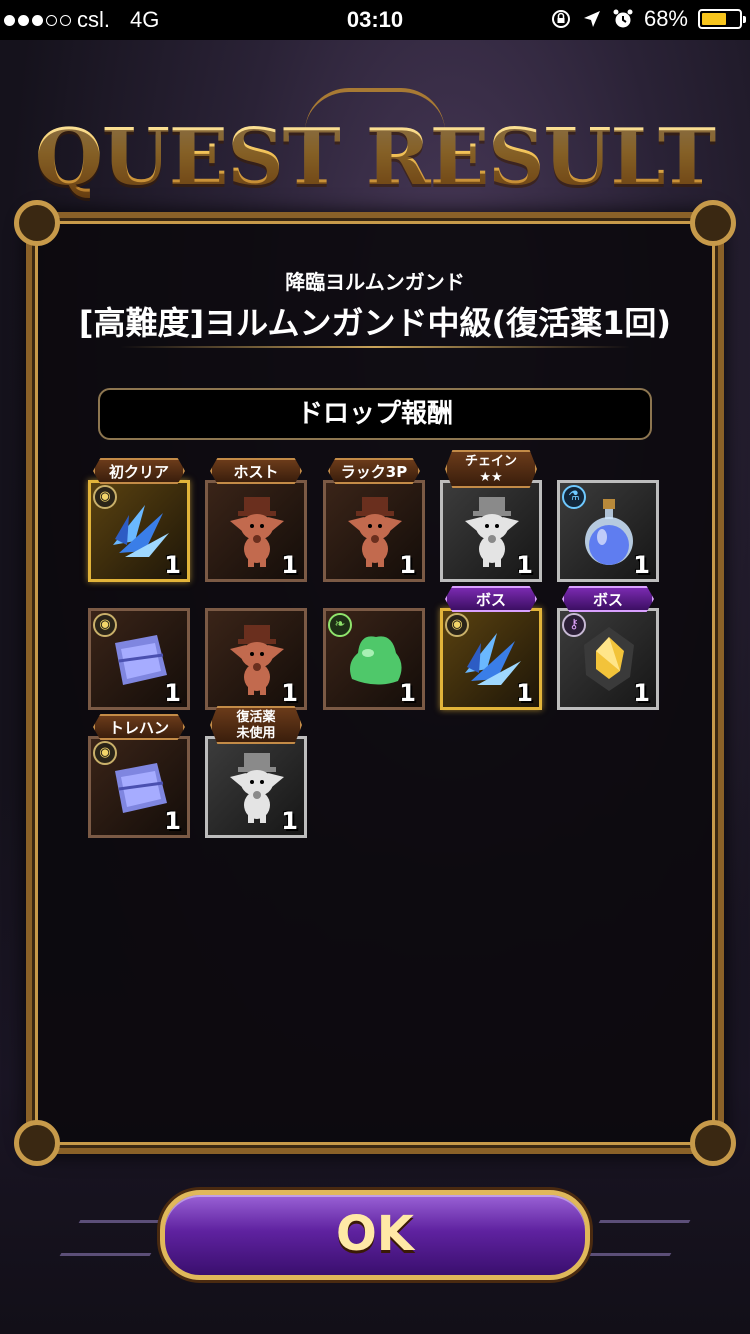 This screenshot has width=750, height=1334. Describe the element at coordinates (375, 282) in the screenshot. I see `event-name: 降臨ヨルムンガンド` at that location.